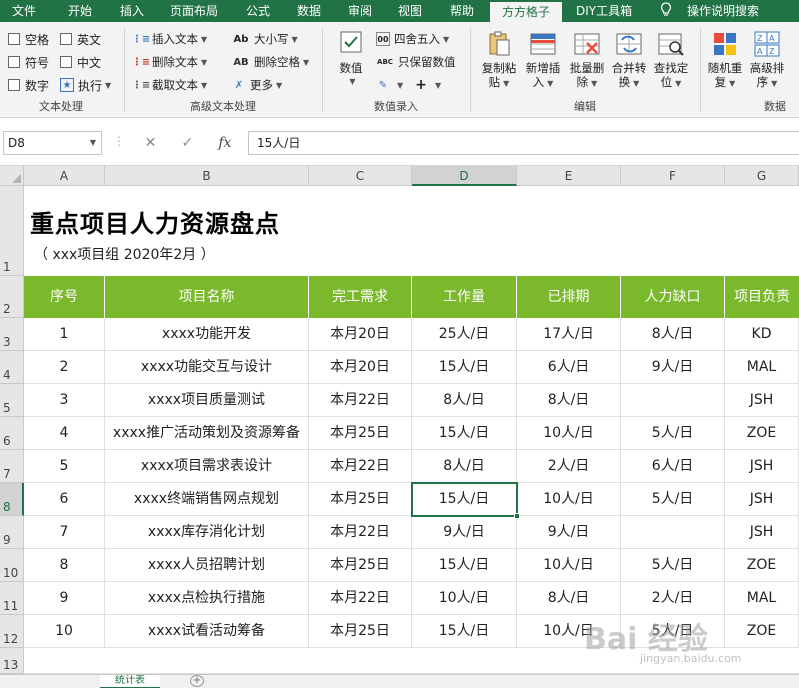 The image size is (799, 688). What do you see at coordinates (415, 62) in the screenshot?
I see `keep-value-button: ABC 只保留数值` at bounding box center [415, 62].